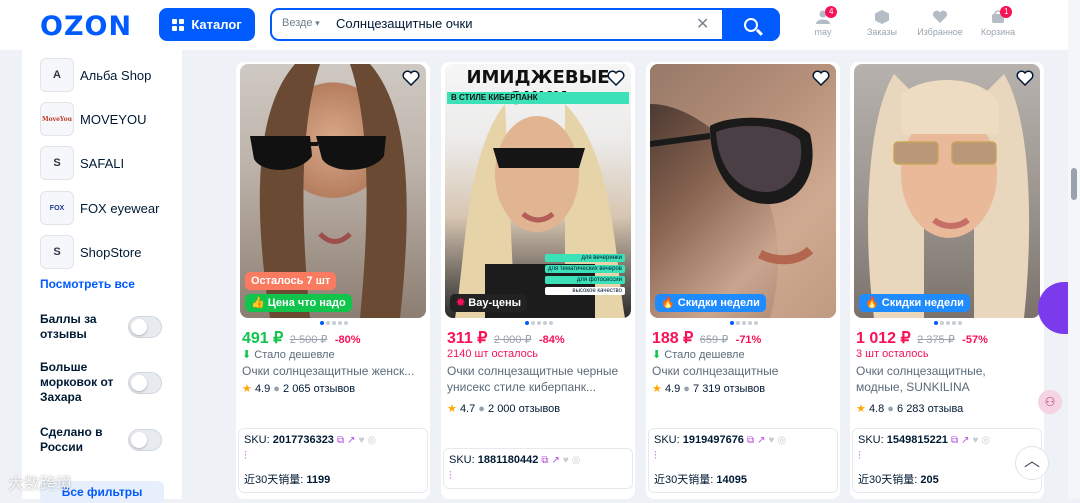 The width and height of the screenshot is (1080, 503). I want to click on sku-panel: SKU: 1919497676 ⧉ ↗ ♥ ◎ ⫶ 近30天销量: 14095, so click(743, 460).